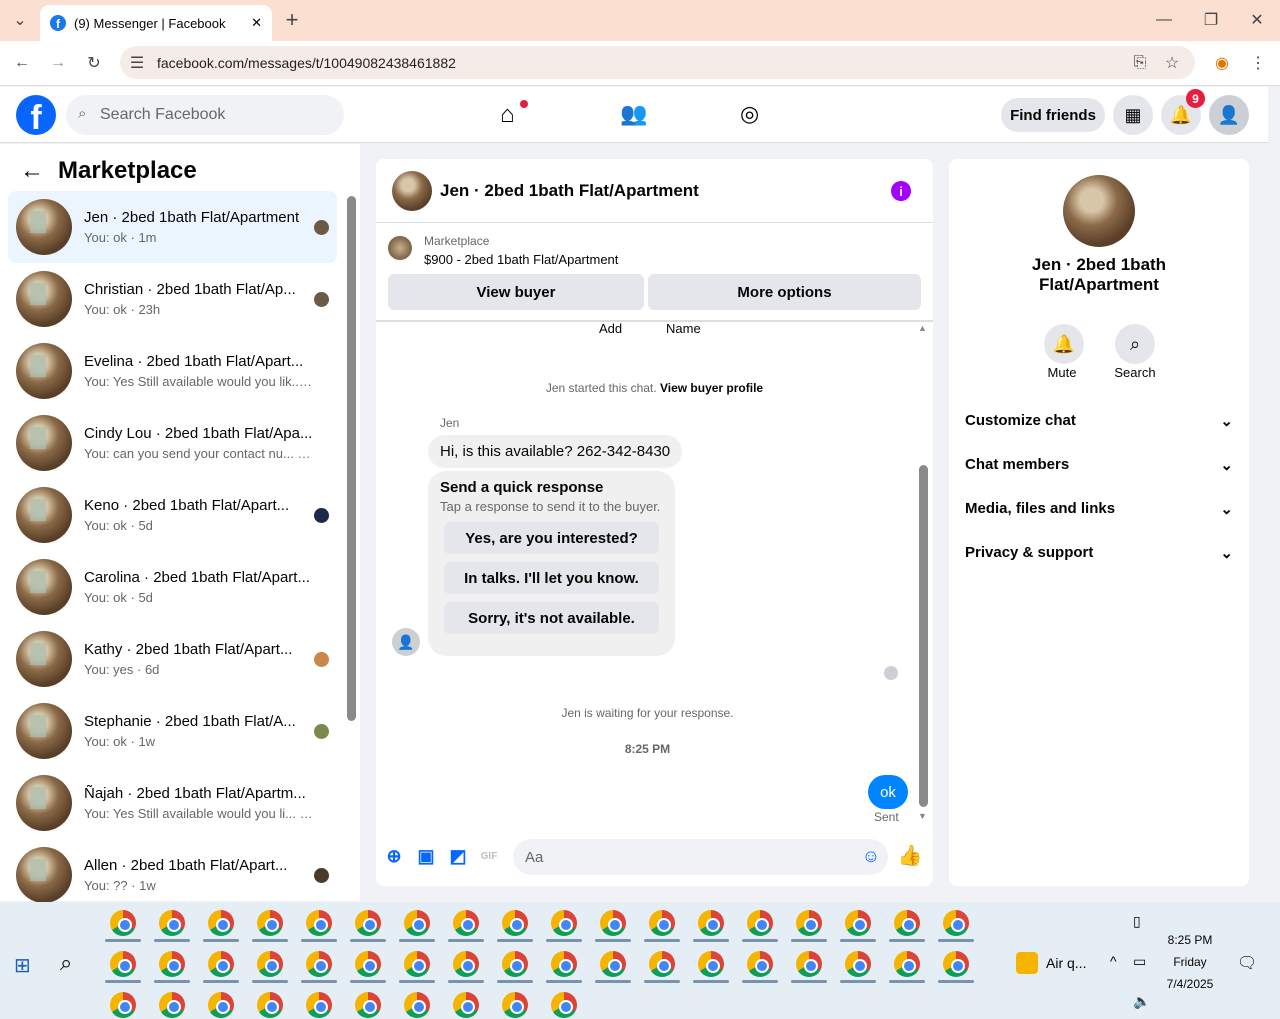 Image resolution: width=1280 pixels, height=1019 pixels. I want to click on tab-search-icon: ⌄, so click(20, 20).